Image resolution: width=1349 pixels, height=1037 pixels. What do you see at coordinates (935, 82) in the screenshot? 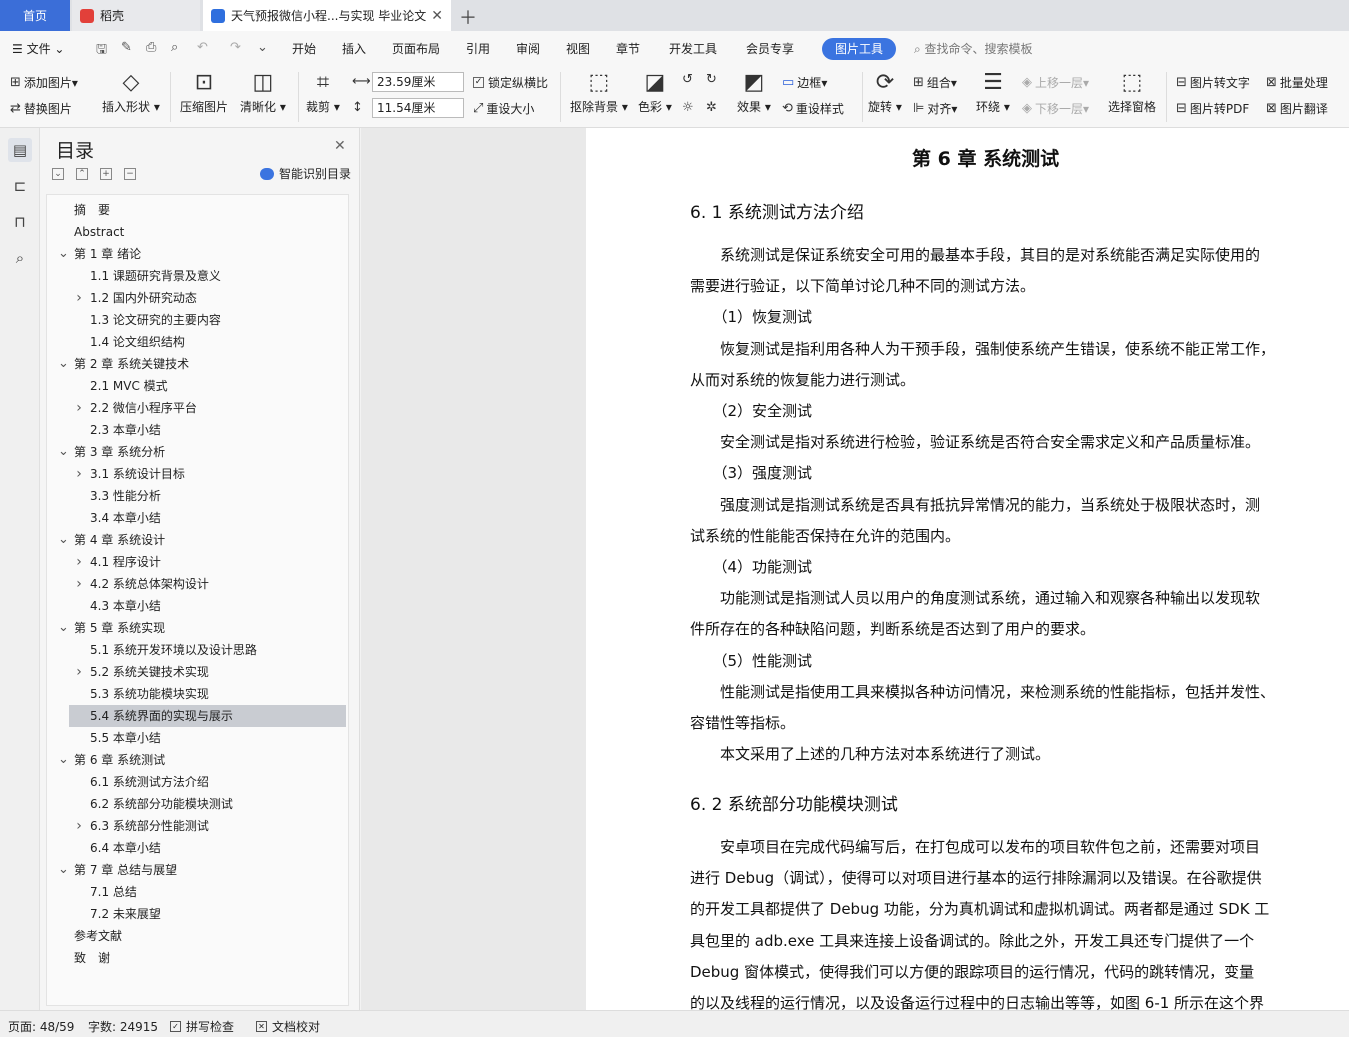
I see `group-button: ⊞ 组合 ▾` at bounding box center [935, 82].